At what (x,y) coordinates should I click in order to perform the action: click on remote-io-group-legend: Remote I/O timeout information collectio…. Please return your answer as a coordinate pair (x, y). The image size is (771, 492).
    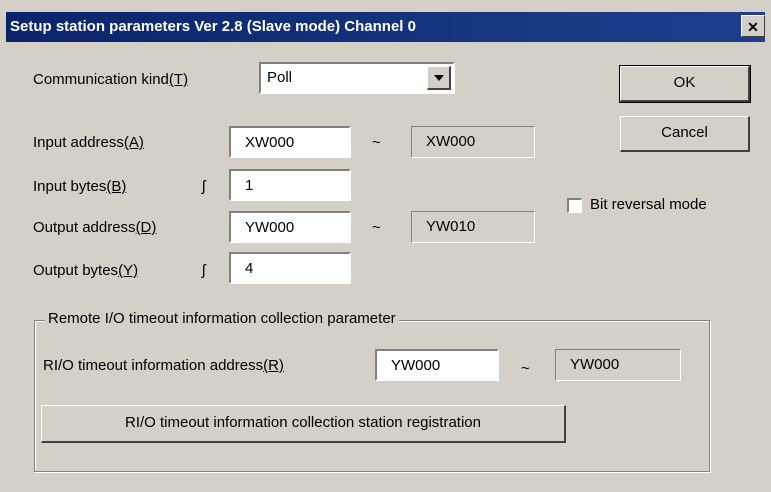
    Looking at the image, I should click on (222, 318).